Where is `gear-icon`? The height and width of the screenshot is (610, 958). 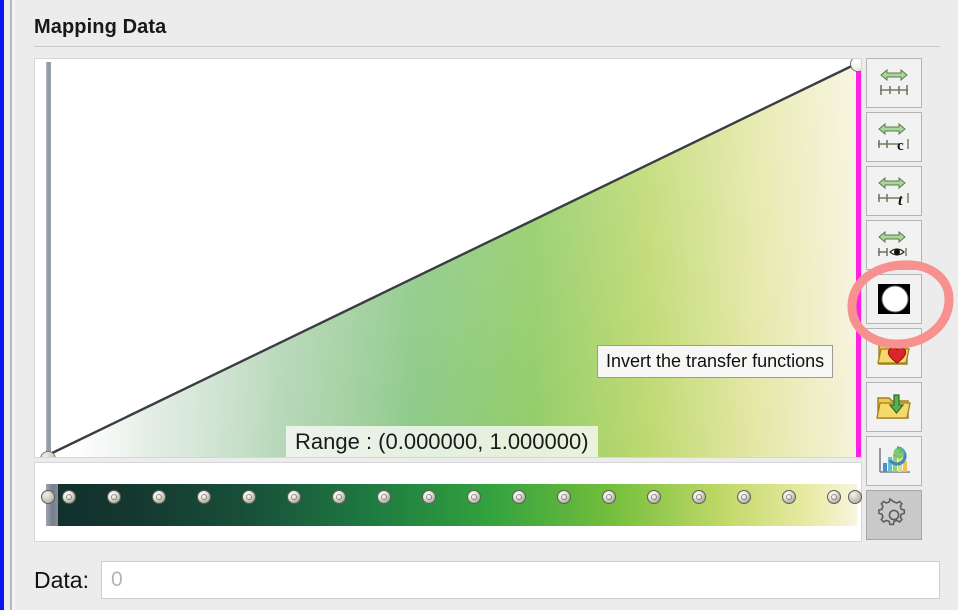
gear-icon is located at coordinates (894, 515).